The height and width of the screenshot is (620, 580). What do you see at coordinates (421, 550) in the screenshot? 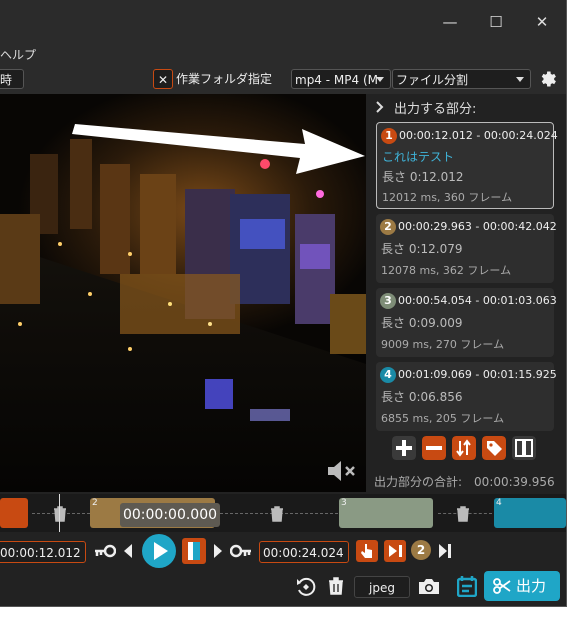
I see `current-segment-badge: 2` at bounding box center [421, 550].